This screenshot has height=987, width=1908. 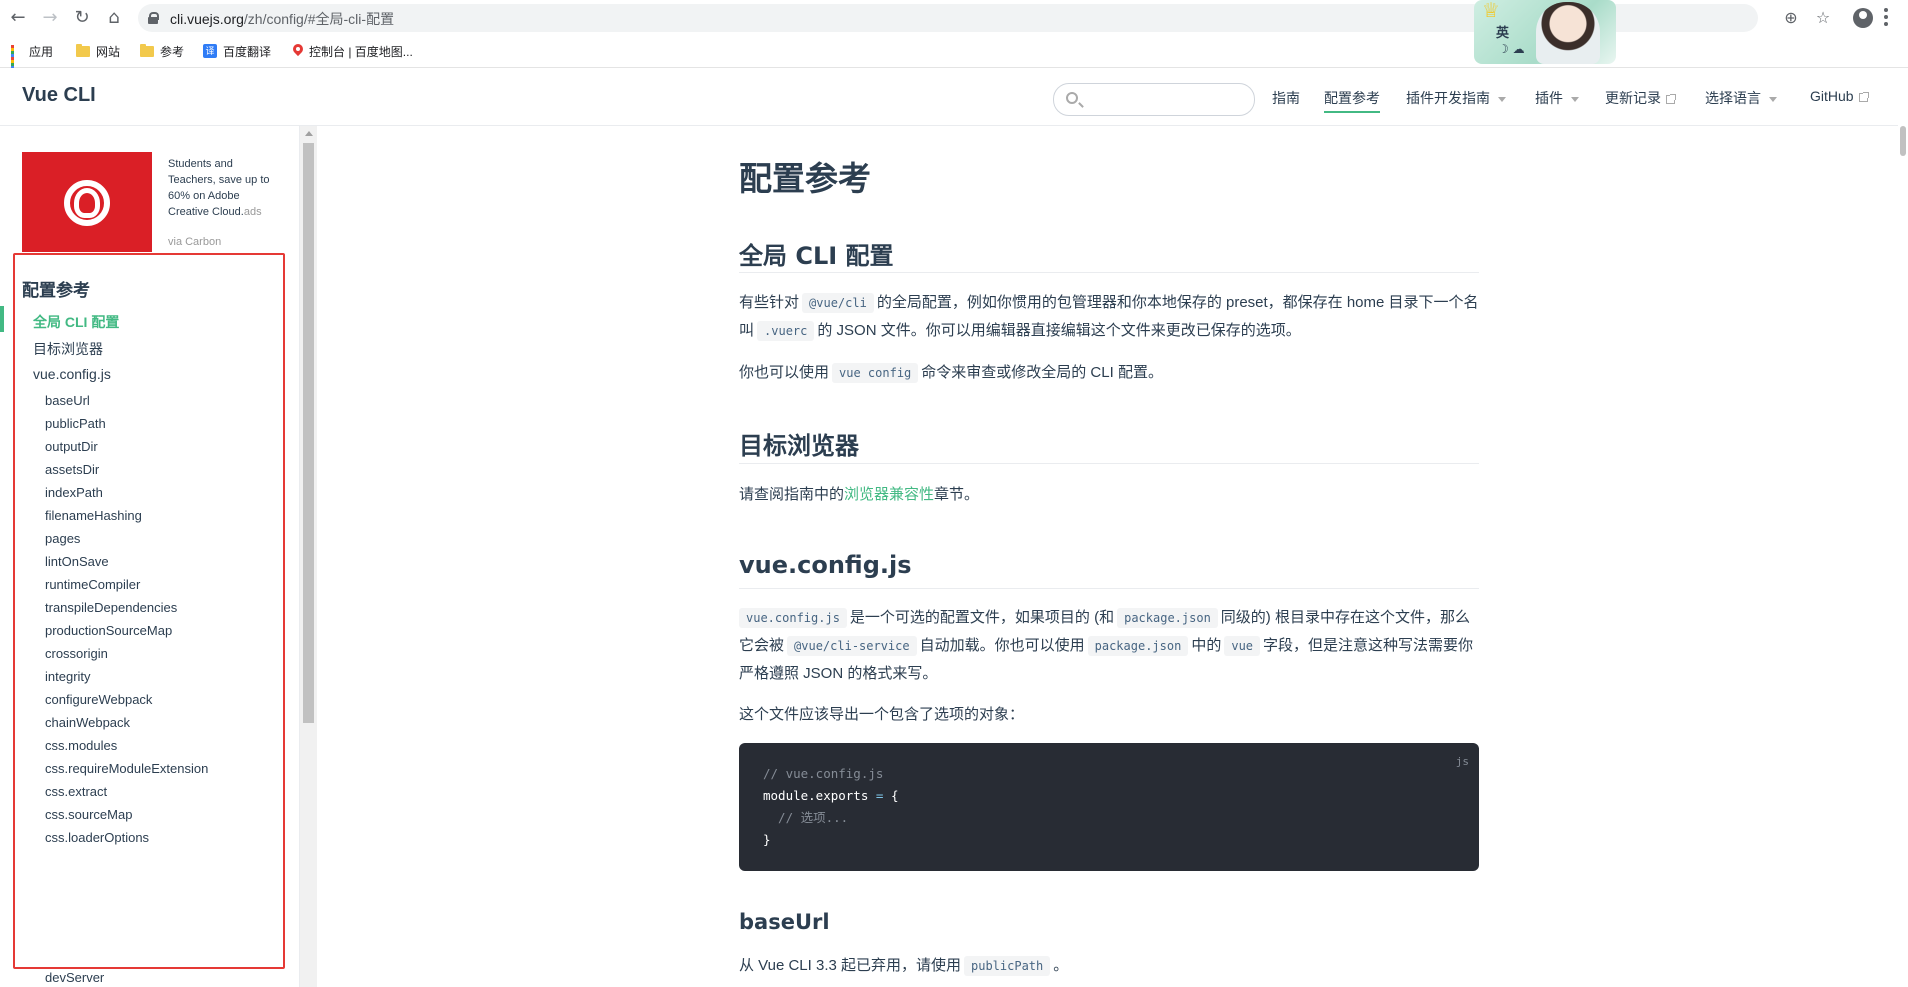 I want to click on paragraph: 请查阅指南中的浏览器兼容性章节。, so click(x=859, y=494).